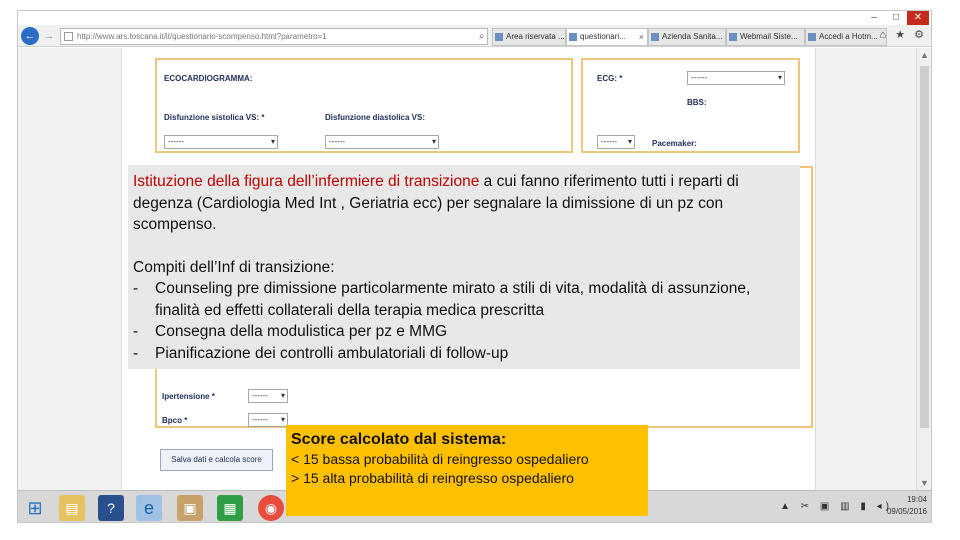  I want to click on store-icon: ▦, so click(230, 508).